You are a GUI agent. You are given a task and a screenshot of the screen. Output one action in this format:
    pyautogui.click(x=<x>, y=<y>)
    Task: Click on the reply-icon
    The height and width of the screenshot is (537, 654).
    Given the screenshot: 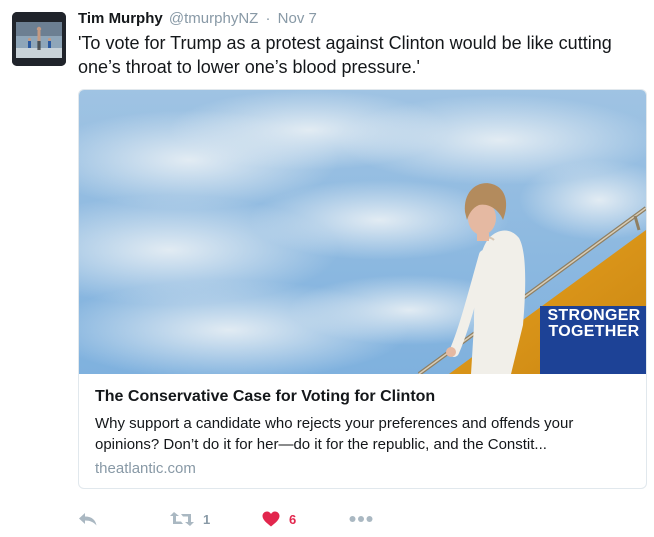 What is the action you would take?
    pyautogui.click(x=88, y=519)
    